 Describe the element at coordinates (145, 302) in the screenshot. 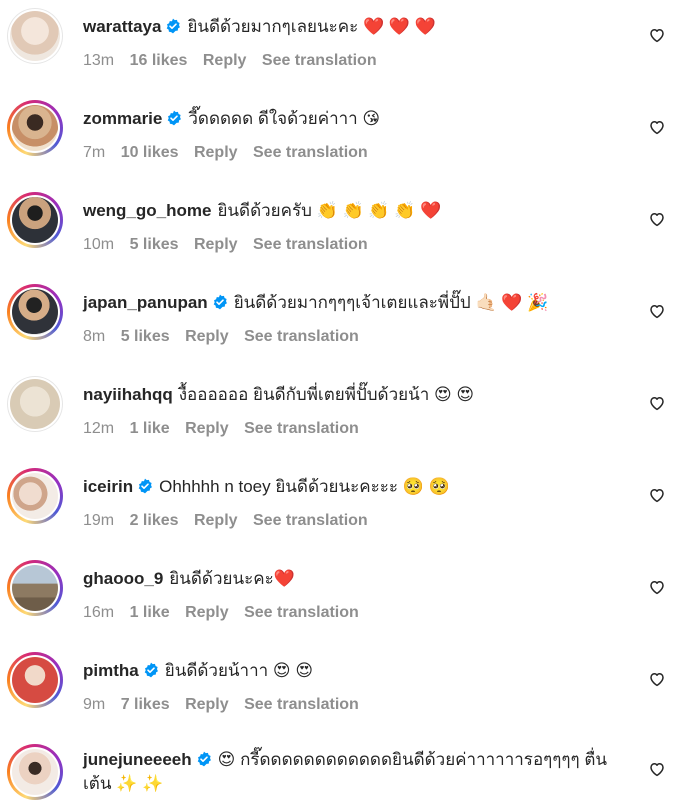

I see `username: japan_panupan` at that location.